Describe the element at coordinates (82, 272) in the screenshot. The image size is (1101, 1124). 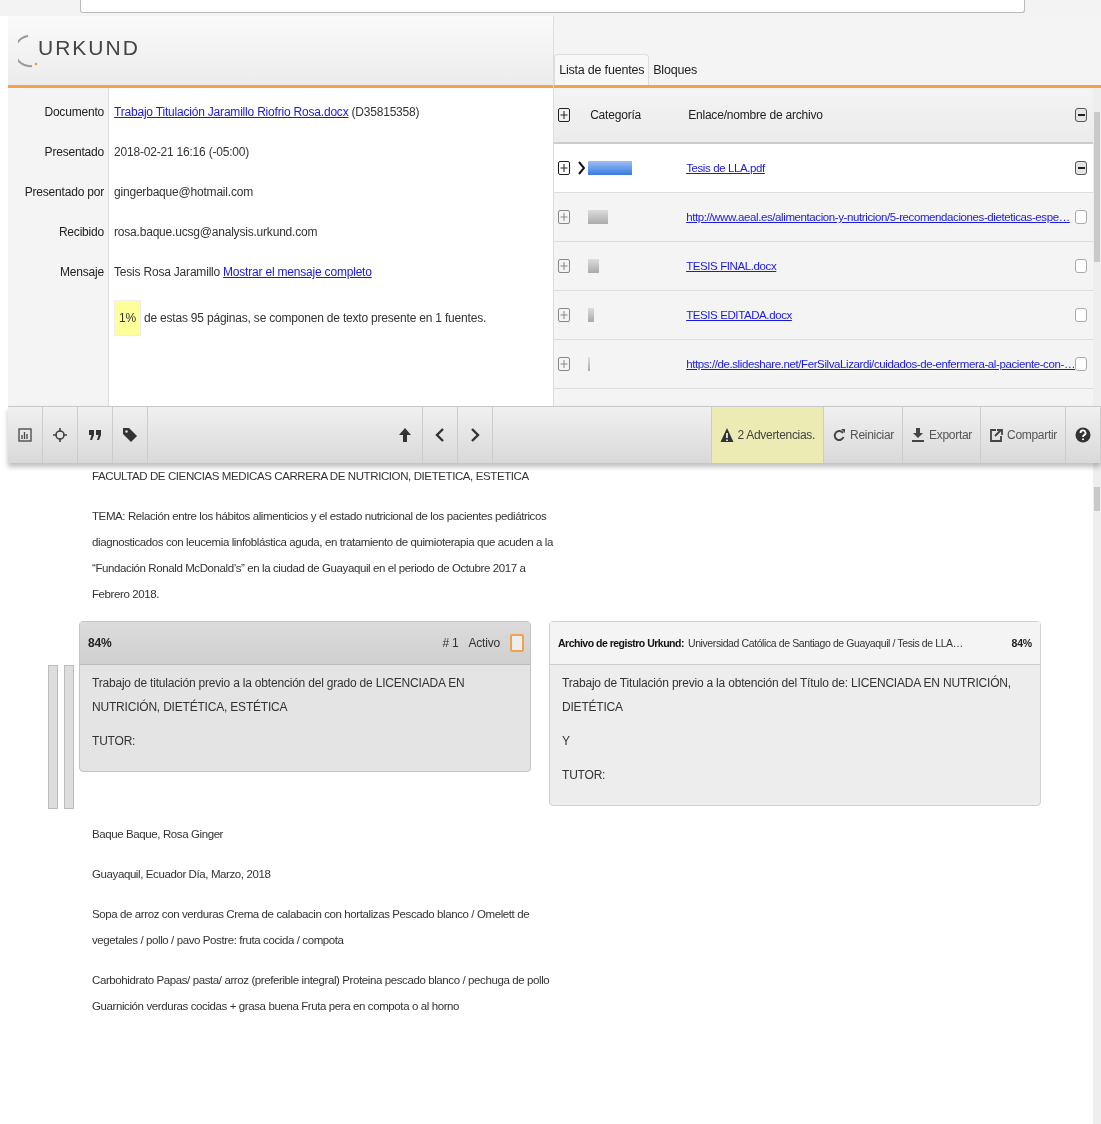
I see `field-label: Mensaje` at that location.